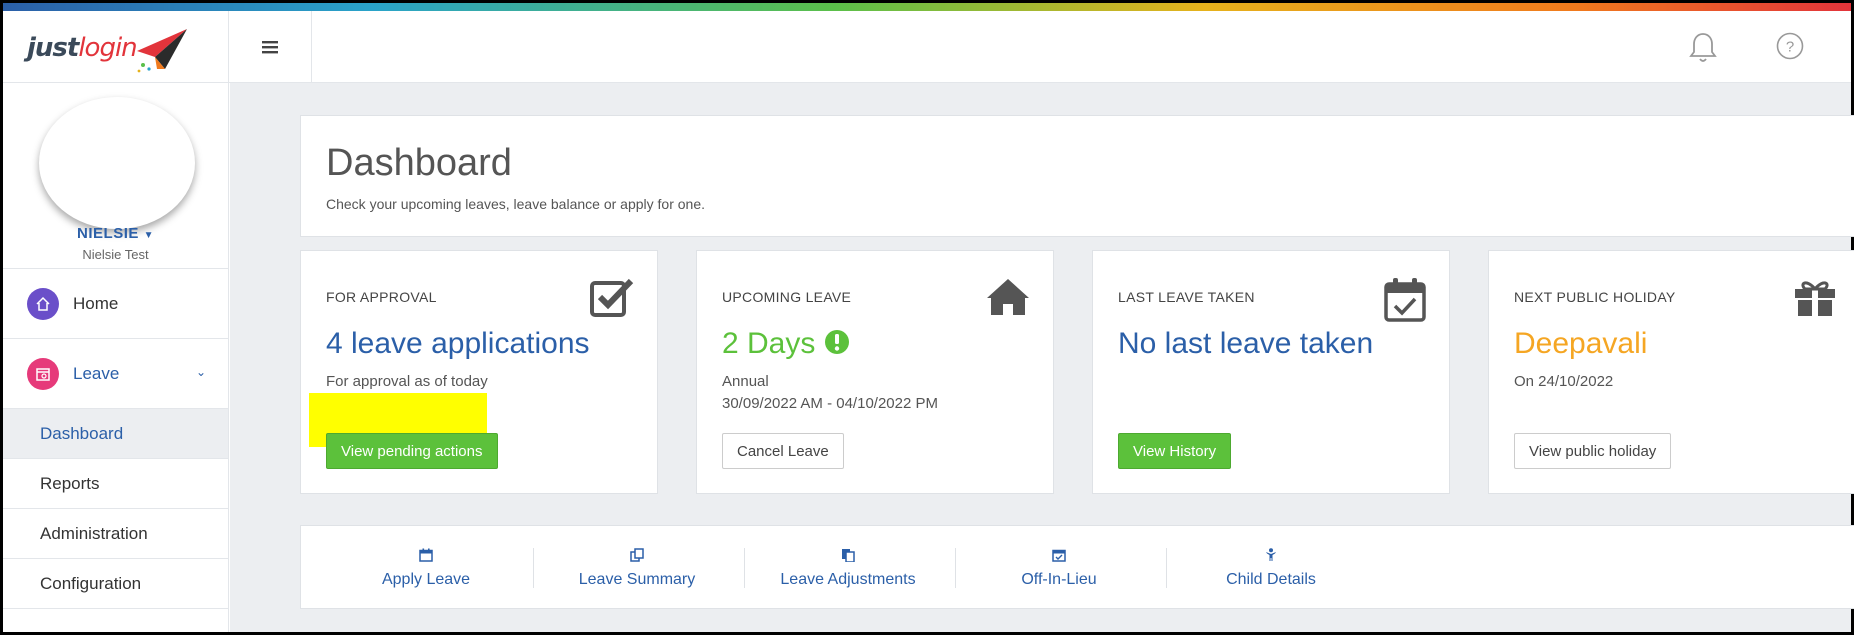 The width and height of the screenshot is (1854, 635). I want to click on logo: justlogin, so click(115, 47).